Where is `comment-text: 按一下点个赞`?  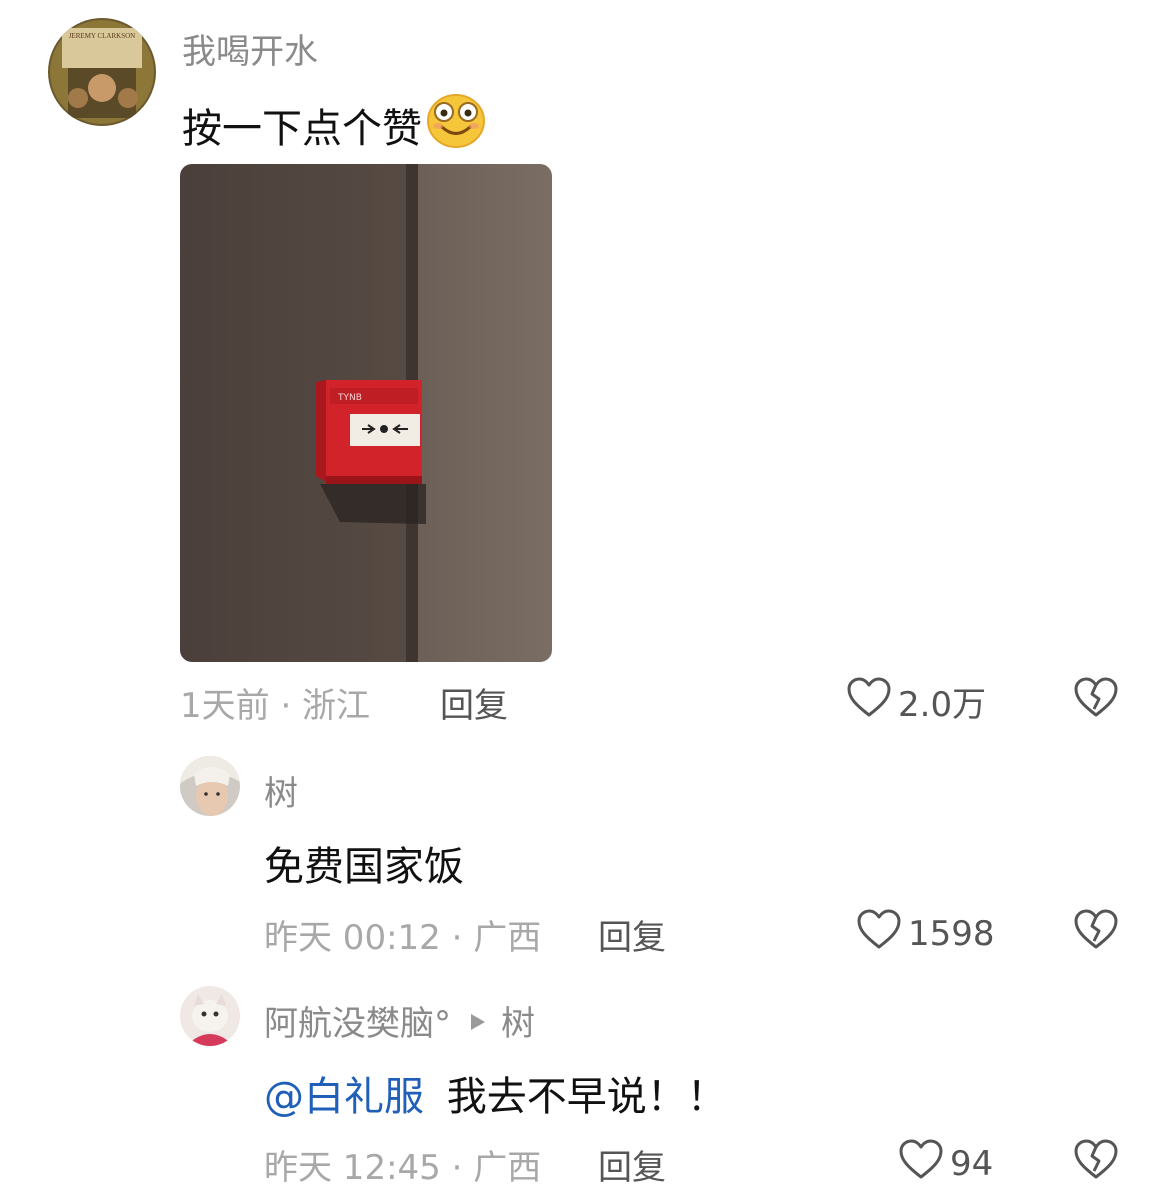 comment-text: 按一下点个赞 is located at coordinates (334, 125).